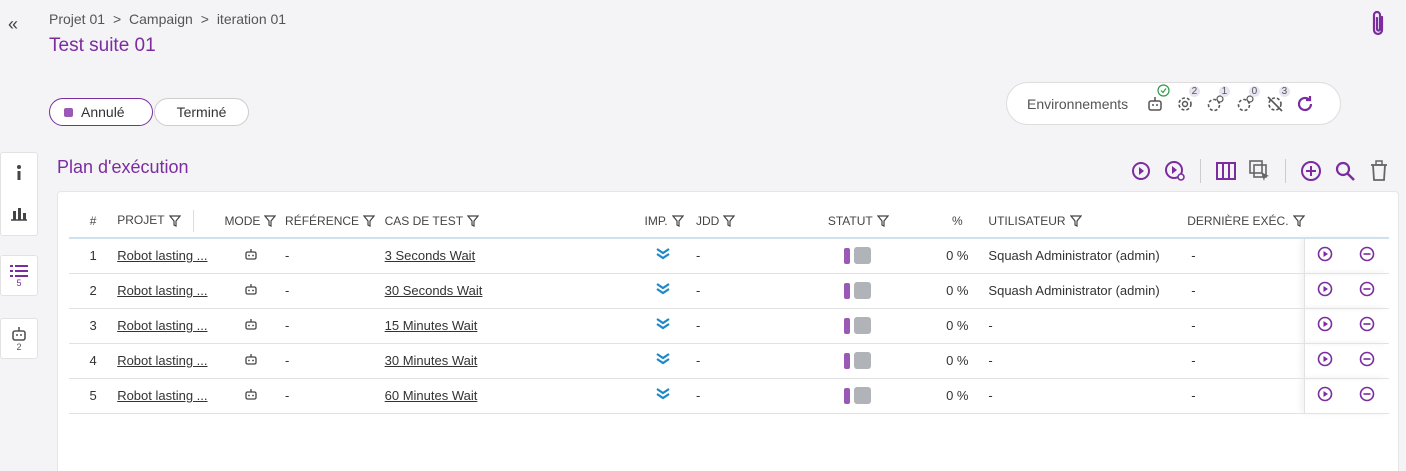 This screenshot has width=1406, height=471. Describe the element at coordinates (101, 112) in the screenshot. I see `status-cancelled-button: Annulé` at that location.